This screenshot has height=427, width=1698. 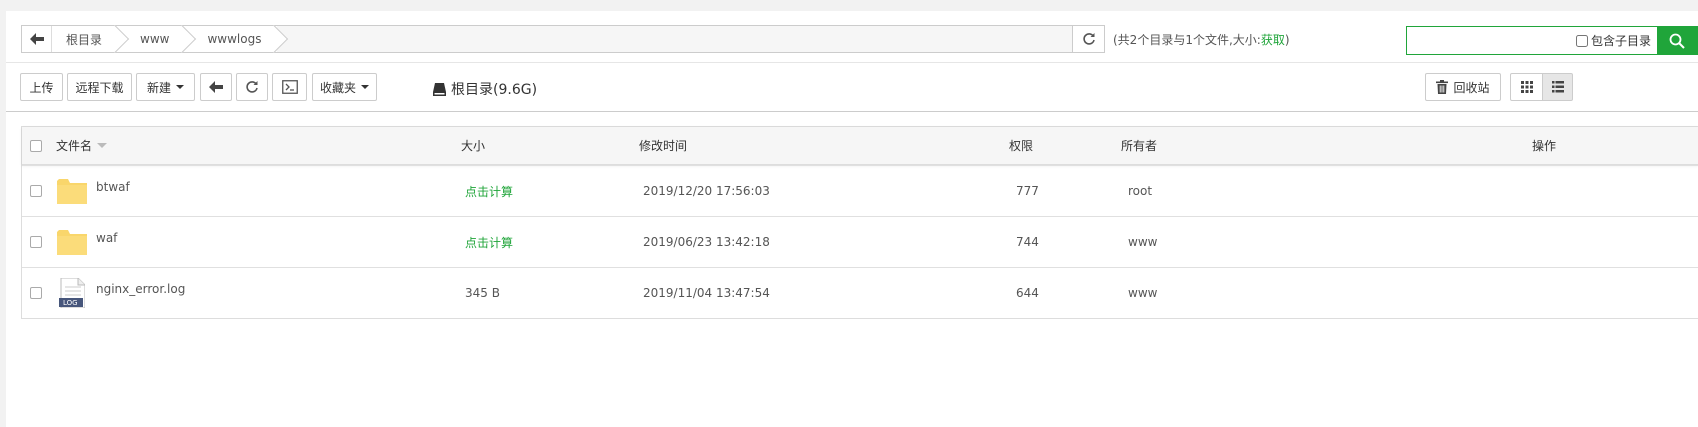 I want to click on include-subdir-label: 包含子目录, so click(x=1620, y=41).